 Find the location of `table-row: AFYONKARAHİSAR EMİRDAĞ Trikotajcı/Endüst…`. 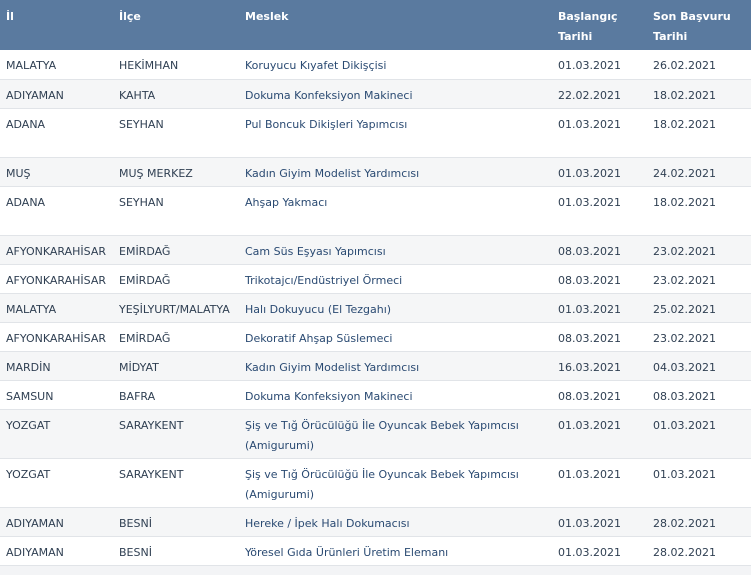

table-row: AFYONKARAHİSAR EMİRDAĞ Trikotajcı/Endüst… is located at coordinates (375, 279).